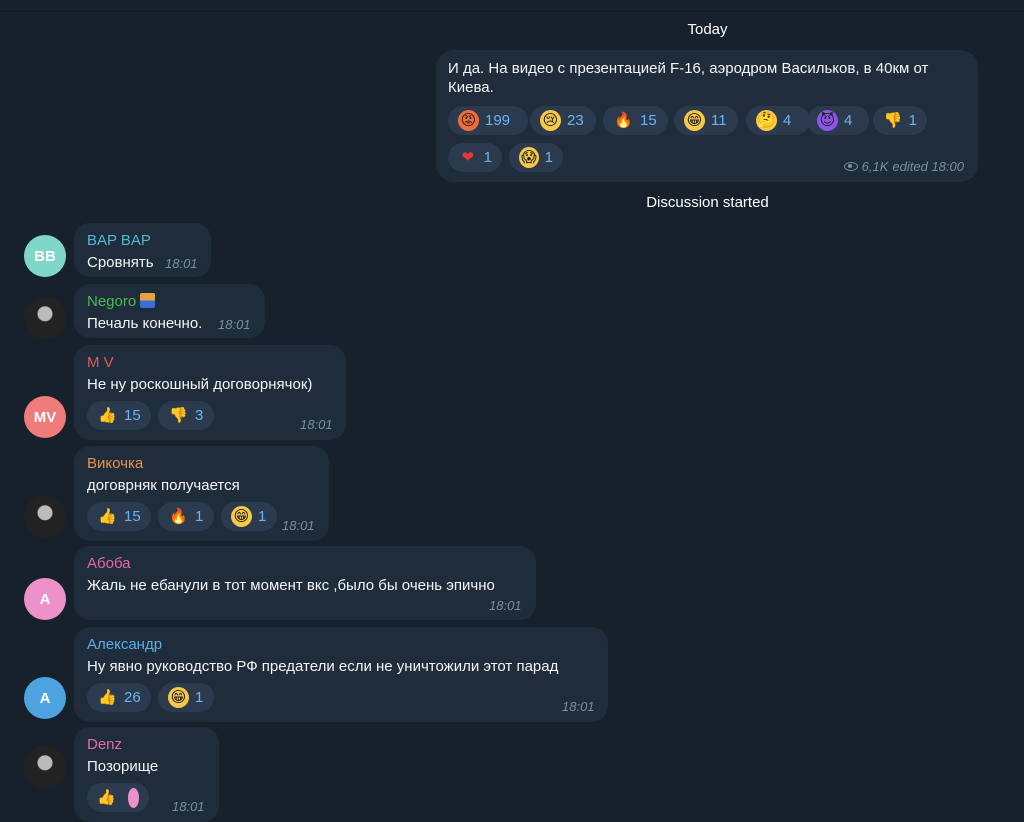  What do you see at coordinates (104, 744) in the screenshot?
I see `author-name: Denz` at bounding box center [104, 744].